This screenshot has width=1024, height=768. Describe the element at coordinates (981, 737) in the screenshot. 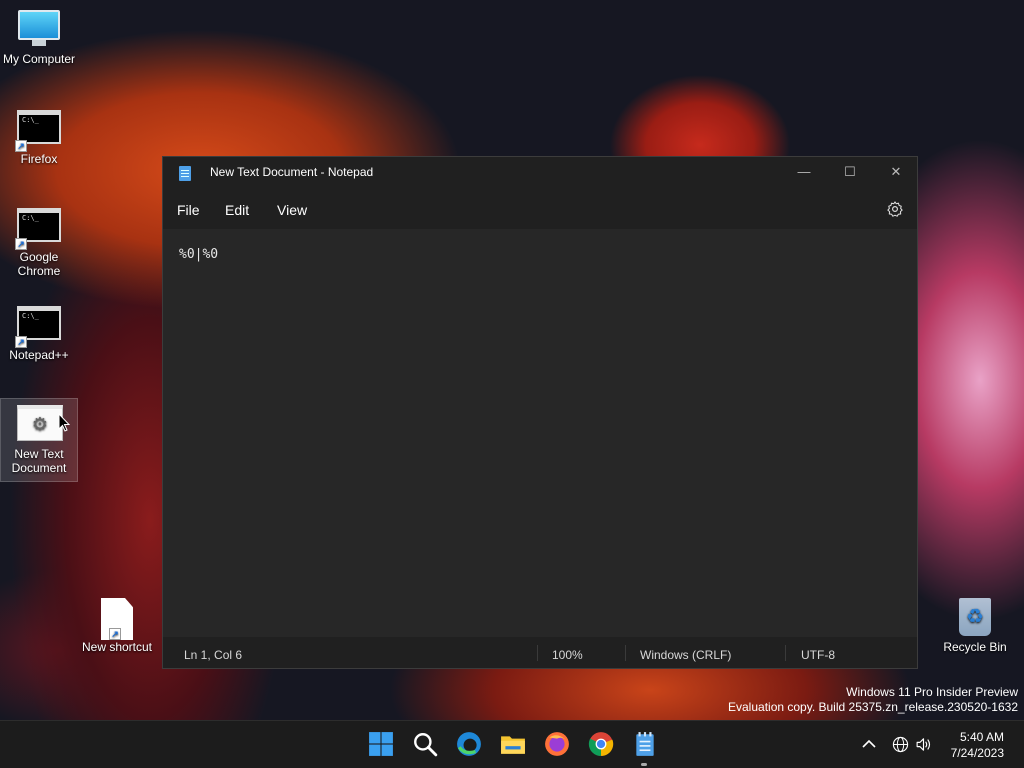

I see `clock-time: 5:40 AM` at that location.